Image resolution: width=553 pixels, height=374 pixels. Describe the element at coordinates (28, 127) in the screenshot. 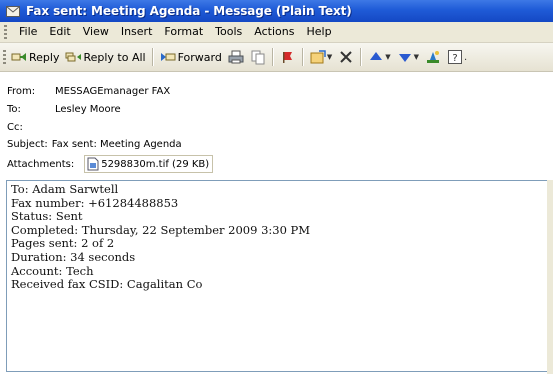

I see `cc-row: Cc:` at that location.